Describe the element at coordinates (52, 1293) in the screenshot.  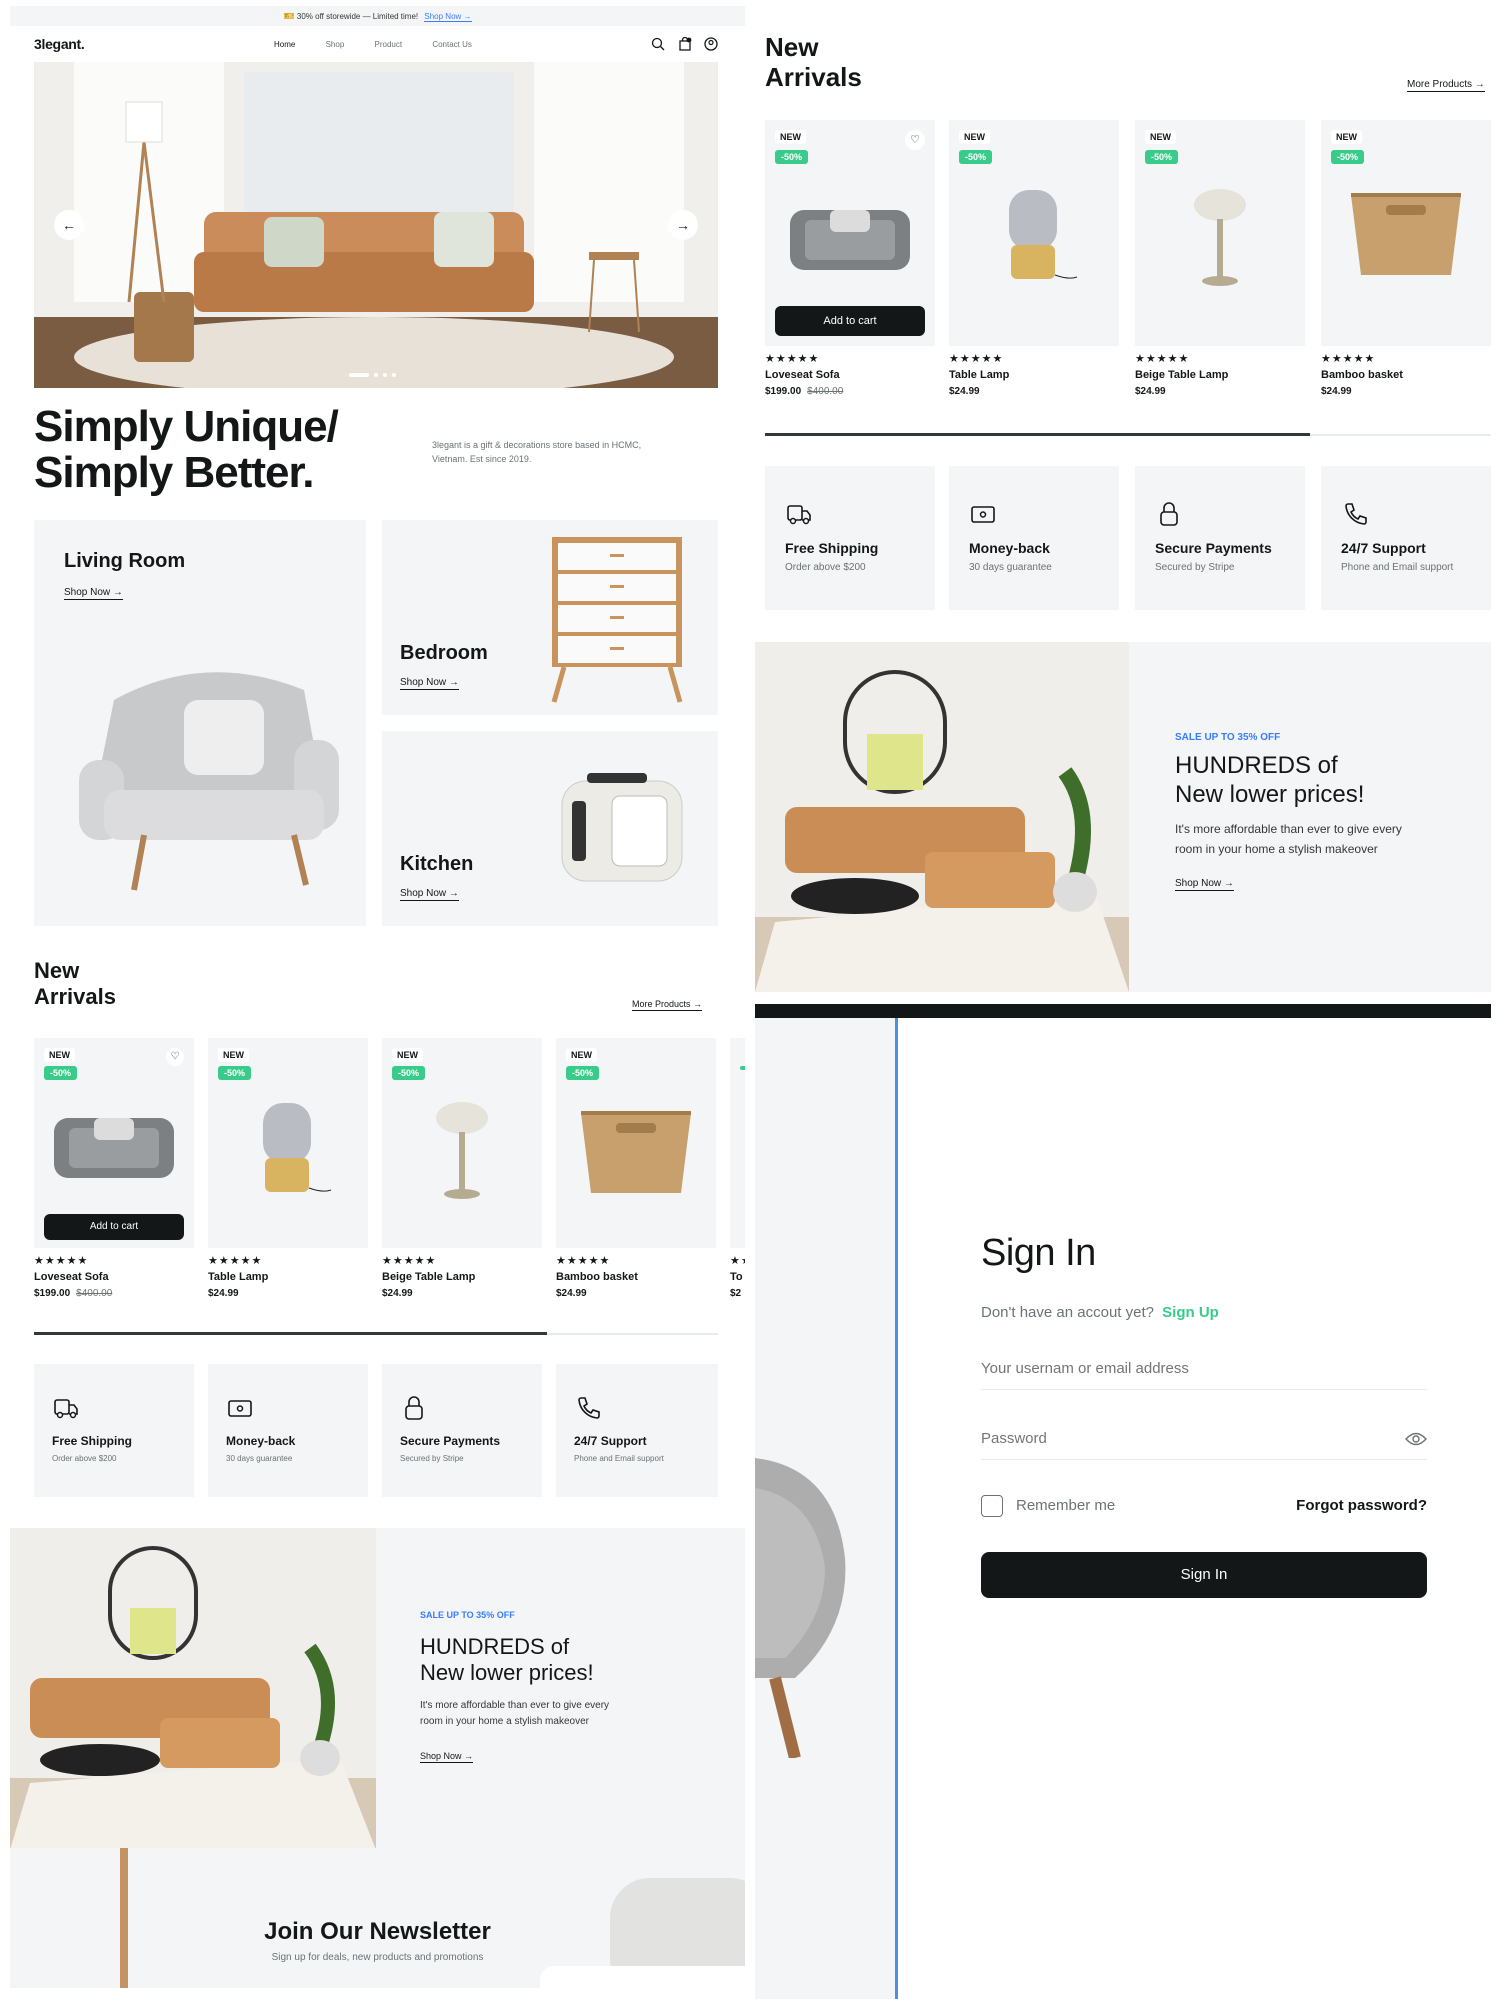
I see `price-current: $199.00` at that location.